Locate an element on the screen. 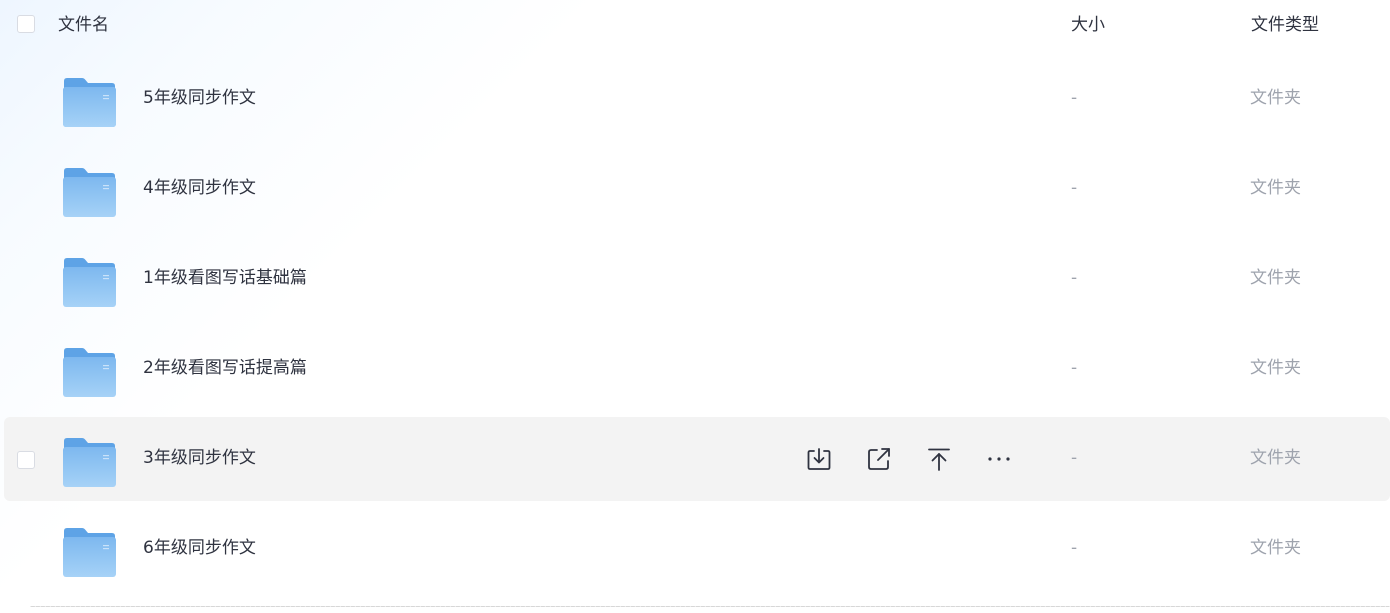  select-all-checkbox is located at coordinates (26, 24).